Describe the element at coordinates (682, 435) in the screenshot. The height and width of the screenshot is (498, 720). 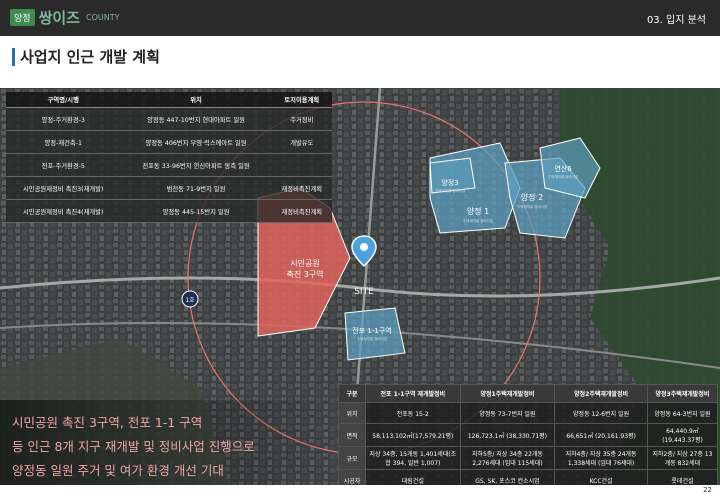
I see `info-cell: 64,440.9㎡ (19,443.37평)` at that location.